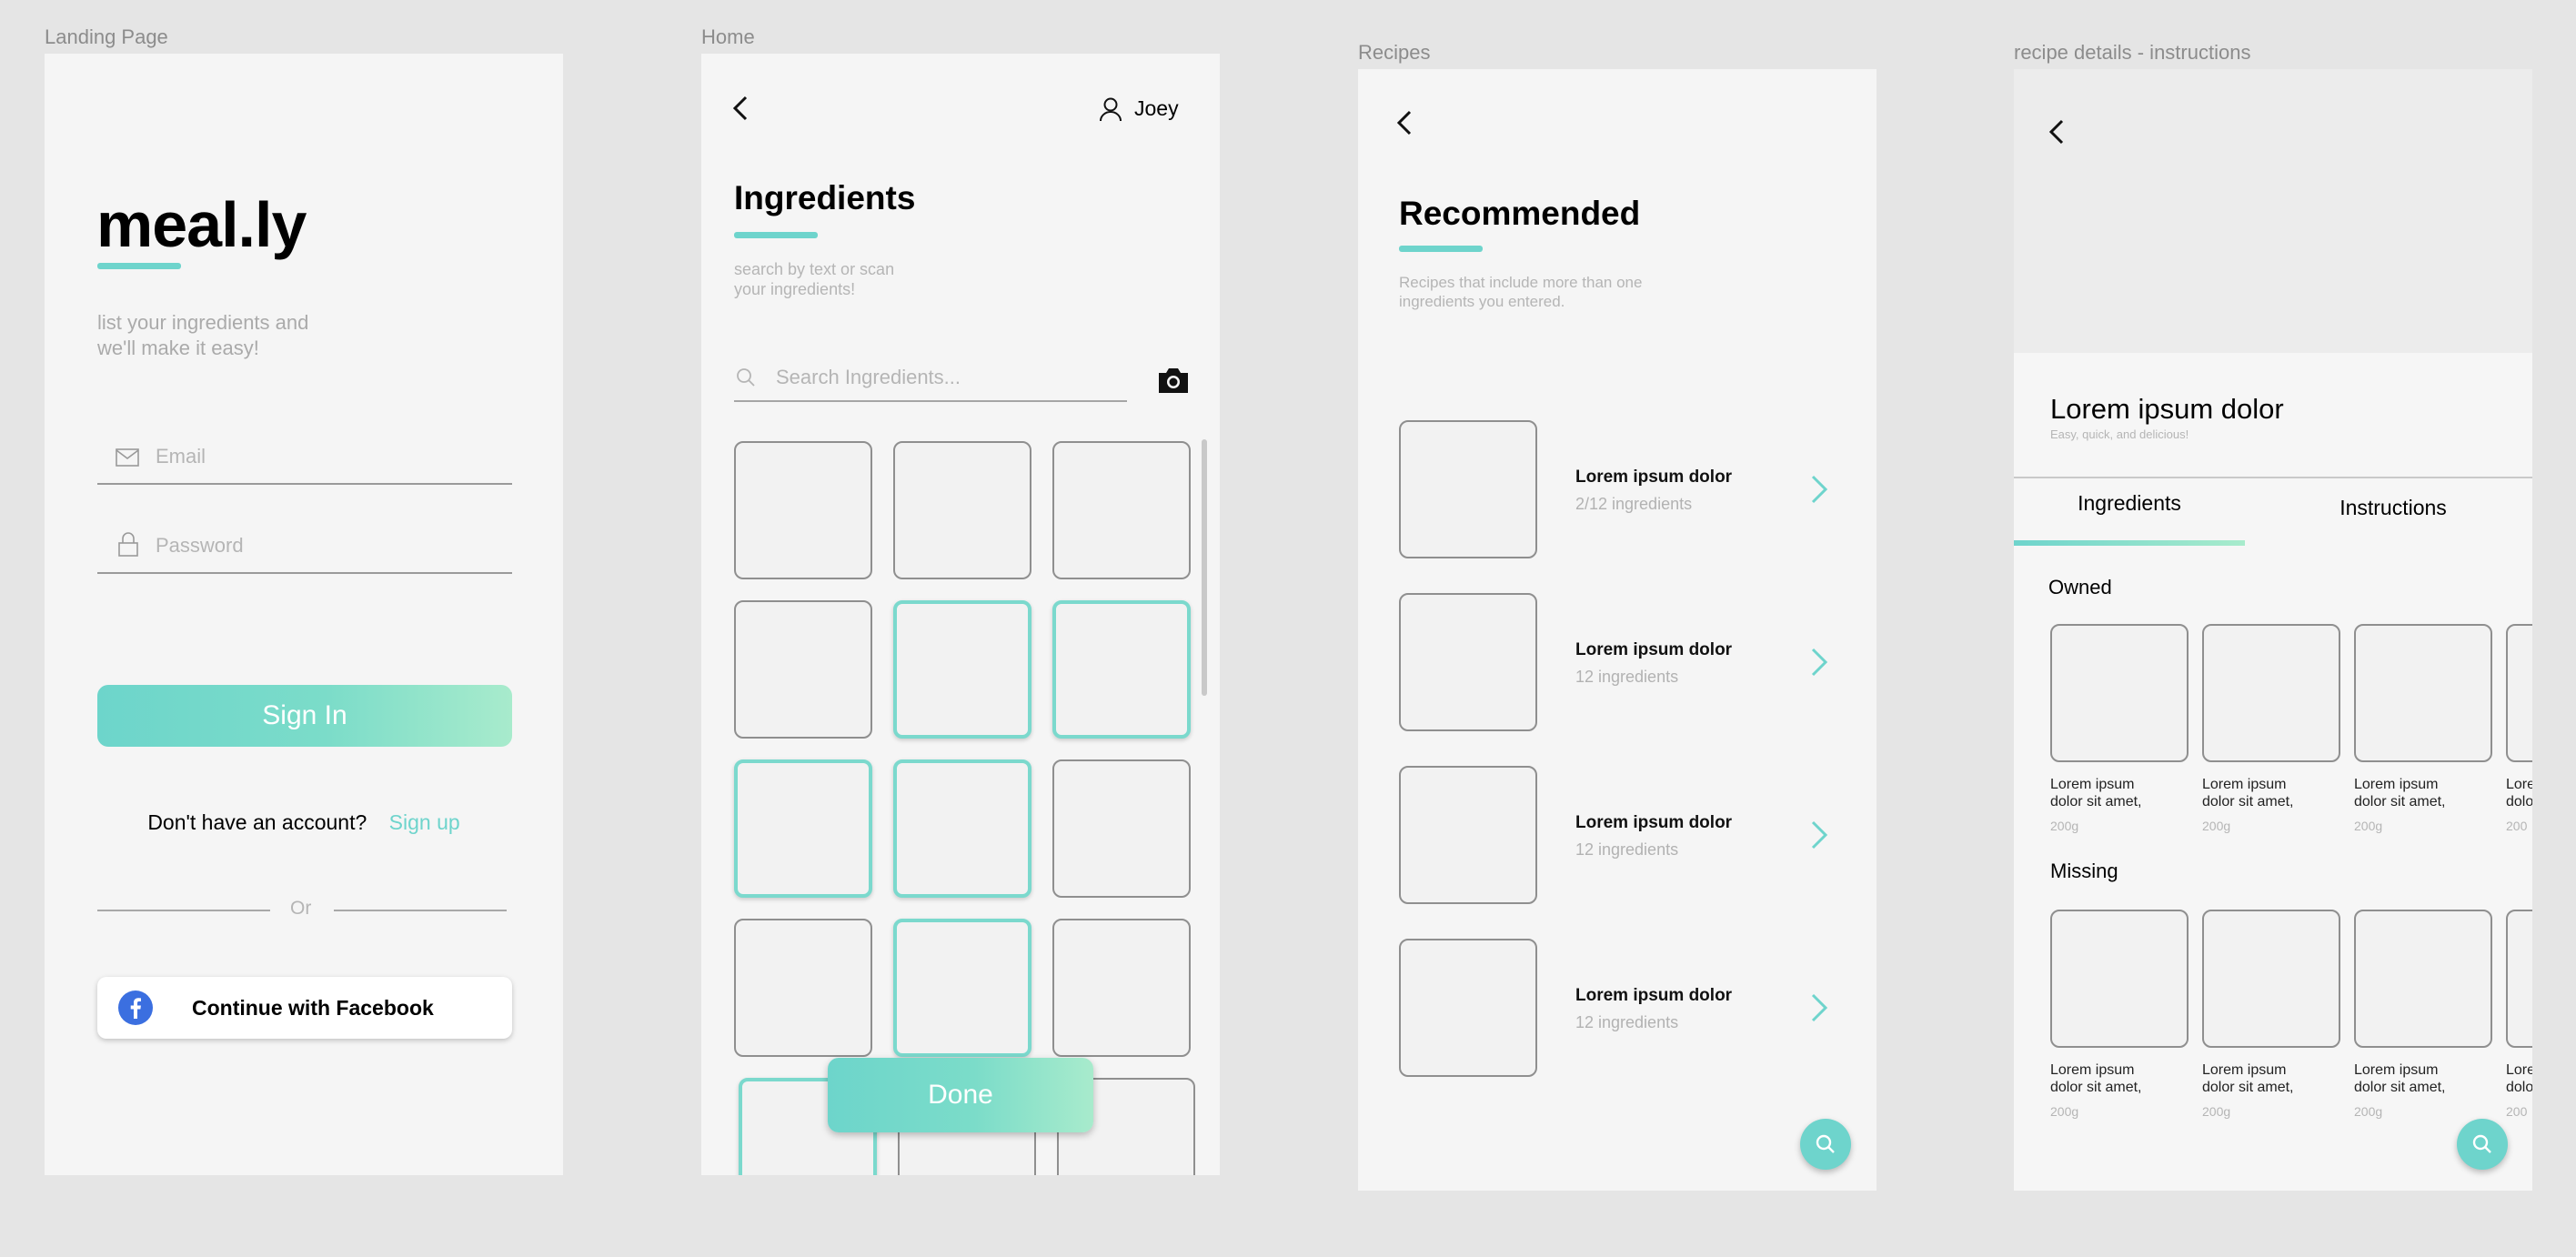  What do you see at coordinates (304, 546) in the screenshot?
I see `password-field: Password` at bounding box center [304, 546].